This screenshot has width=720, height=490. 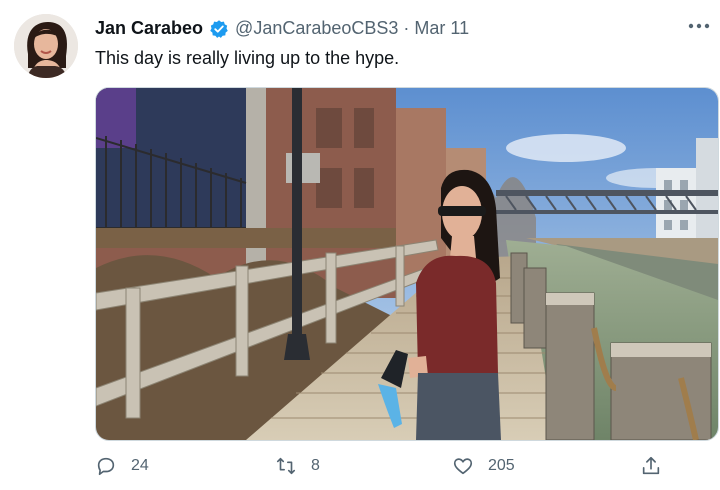 What do you see at coordinates (316, 28) in the screenshot?
I see `author-handle: @JanCarabeoCBS3` at bounding box center [316, 28].